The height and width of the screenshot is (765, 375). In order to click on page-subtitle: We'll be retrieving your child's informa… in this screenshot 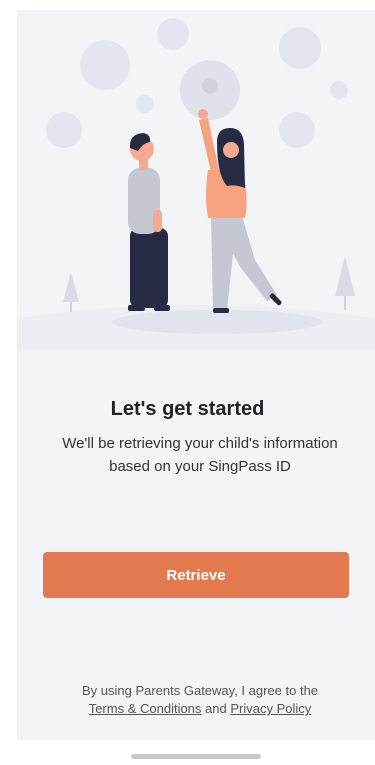, I will do `click(200, 455)`.